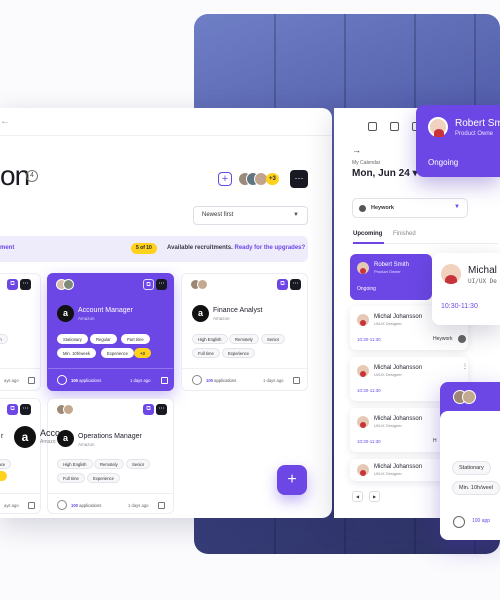 This screenshot has height=600, width=500. What do you see at coordinates (391, 277) in the screenshot?
I see `event-card-active: Robert Smith Product Owner Ongoing` at bounding box center [391, 277].